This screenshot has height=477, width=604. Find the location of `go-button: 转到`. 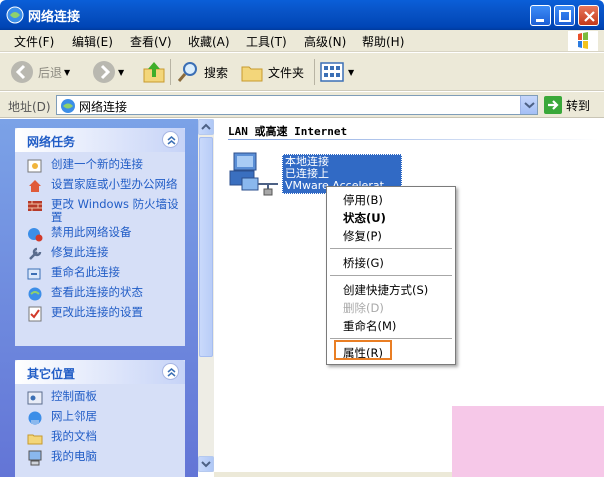

go-button: 转到 is located at coordinates (567, 105).